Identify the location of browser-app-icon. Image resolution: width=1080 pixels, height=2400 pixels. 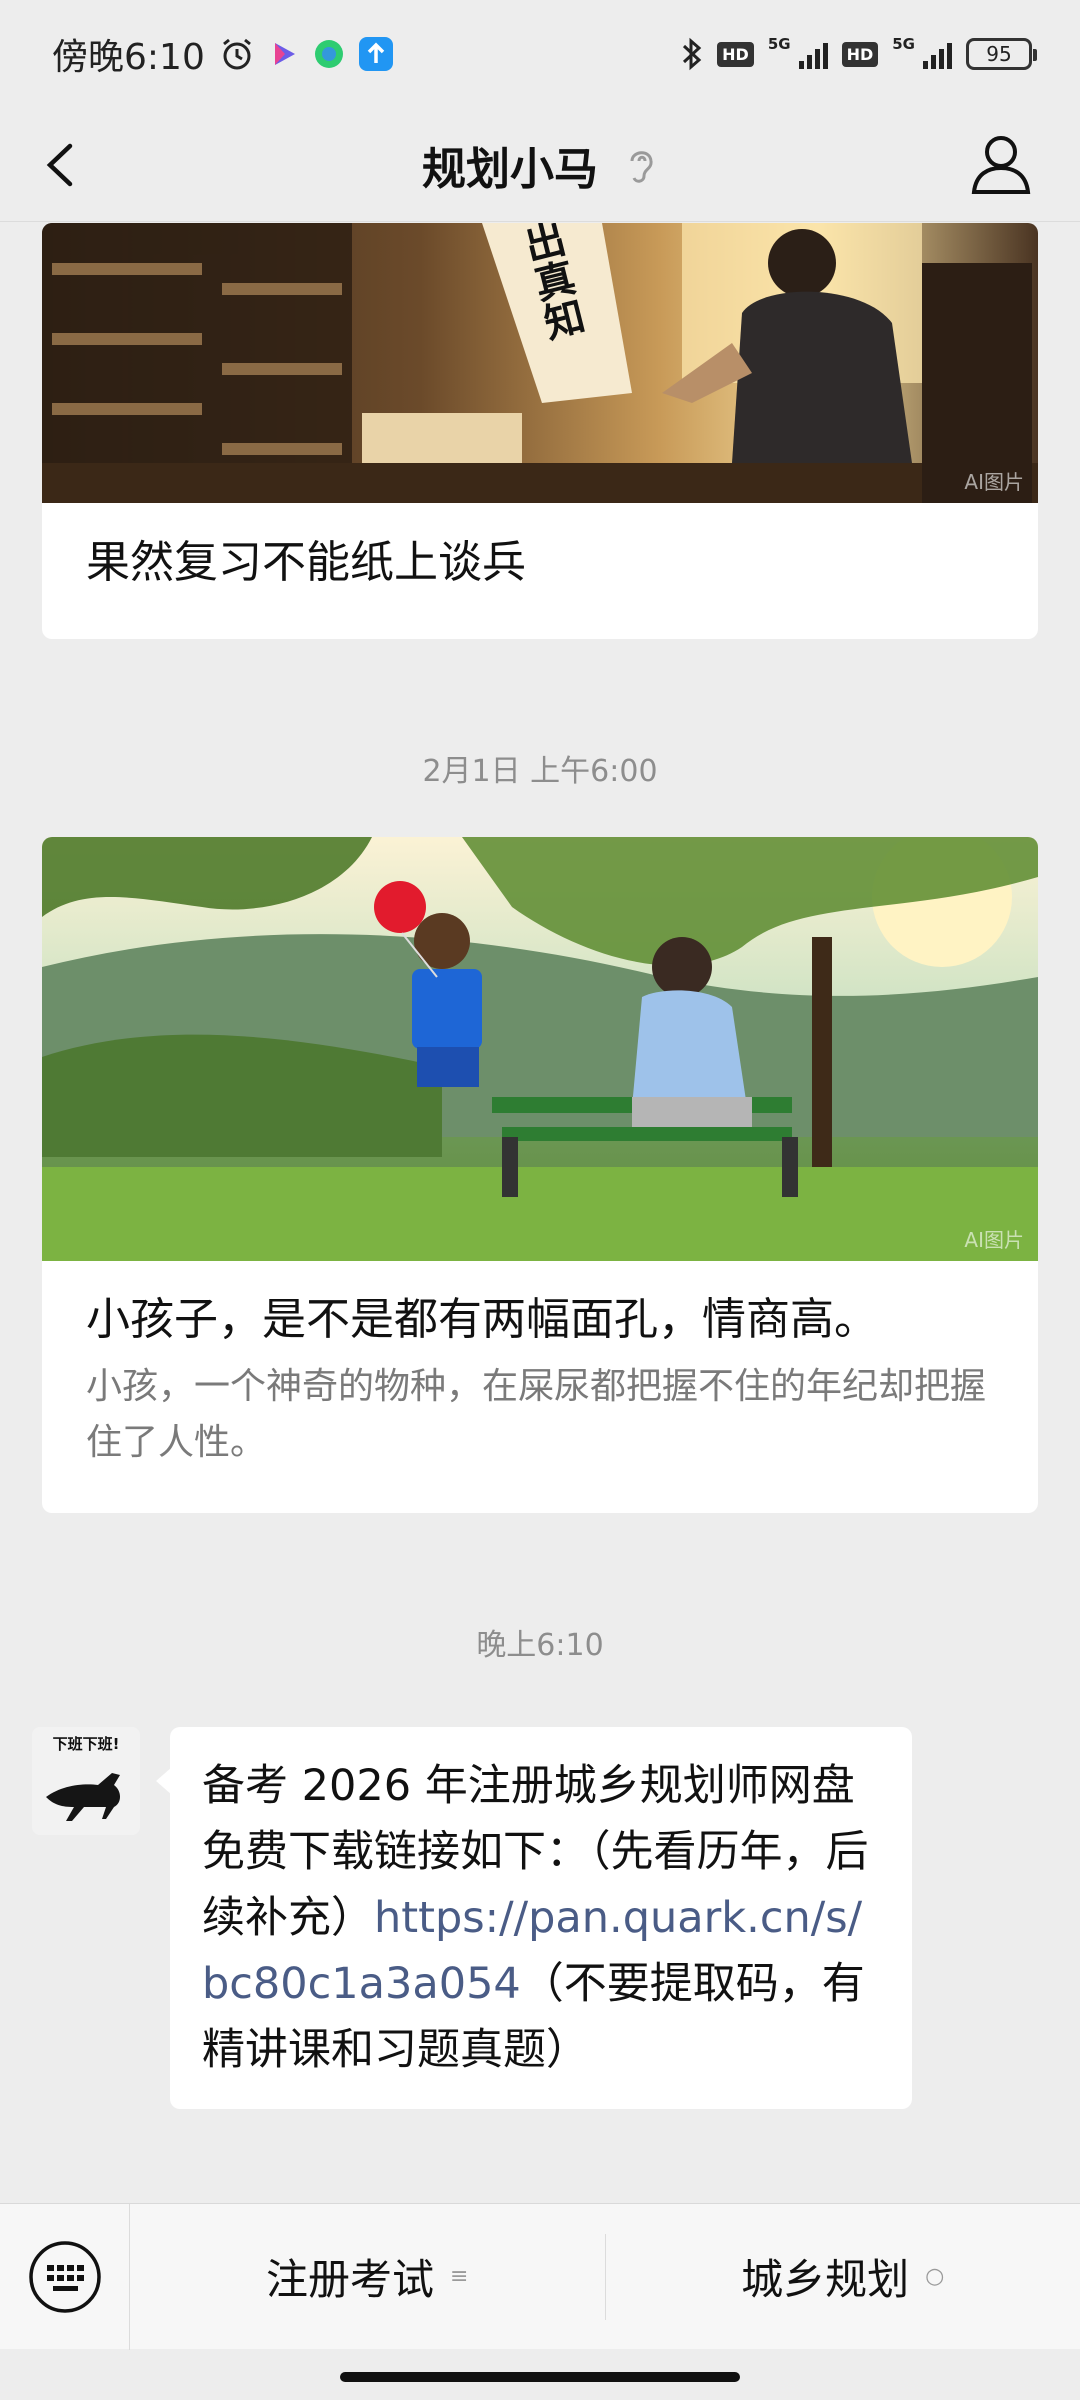
(328, 54).